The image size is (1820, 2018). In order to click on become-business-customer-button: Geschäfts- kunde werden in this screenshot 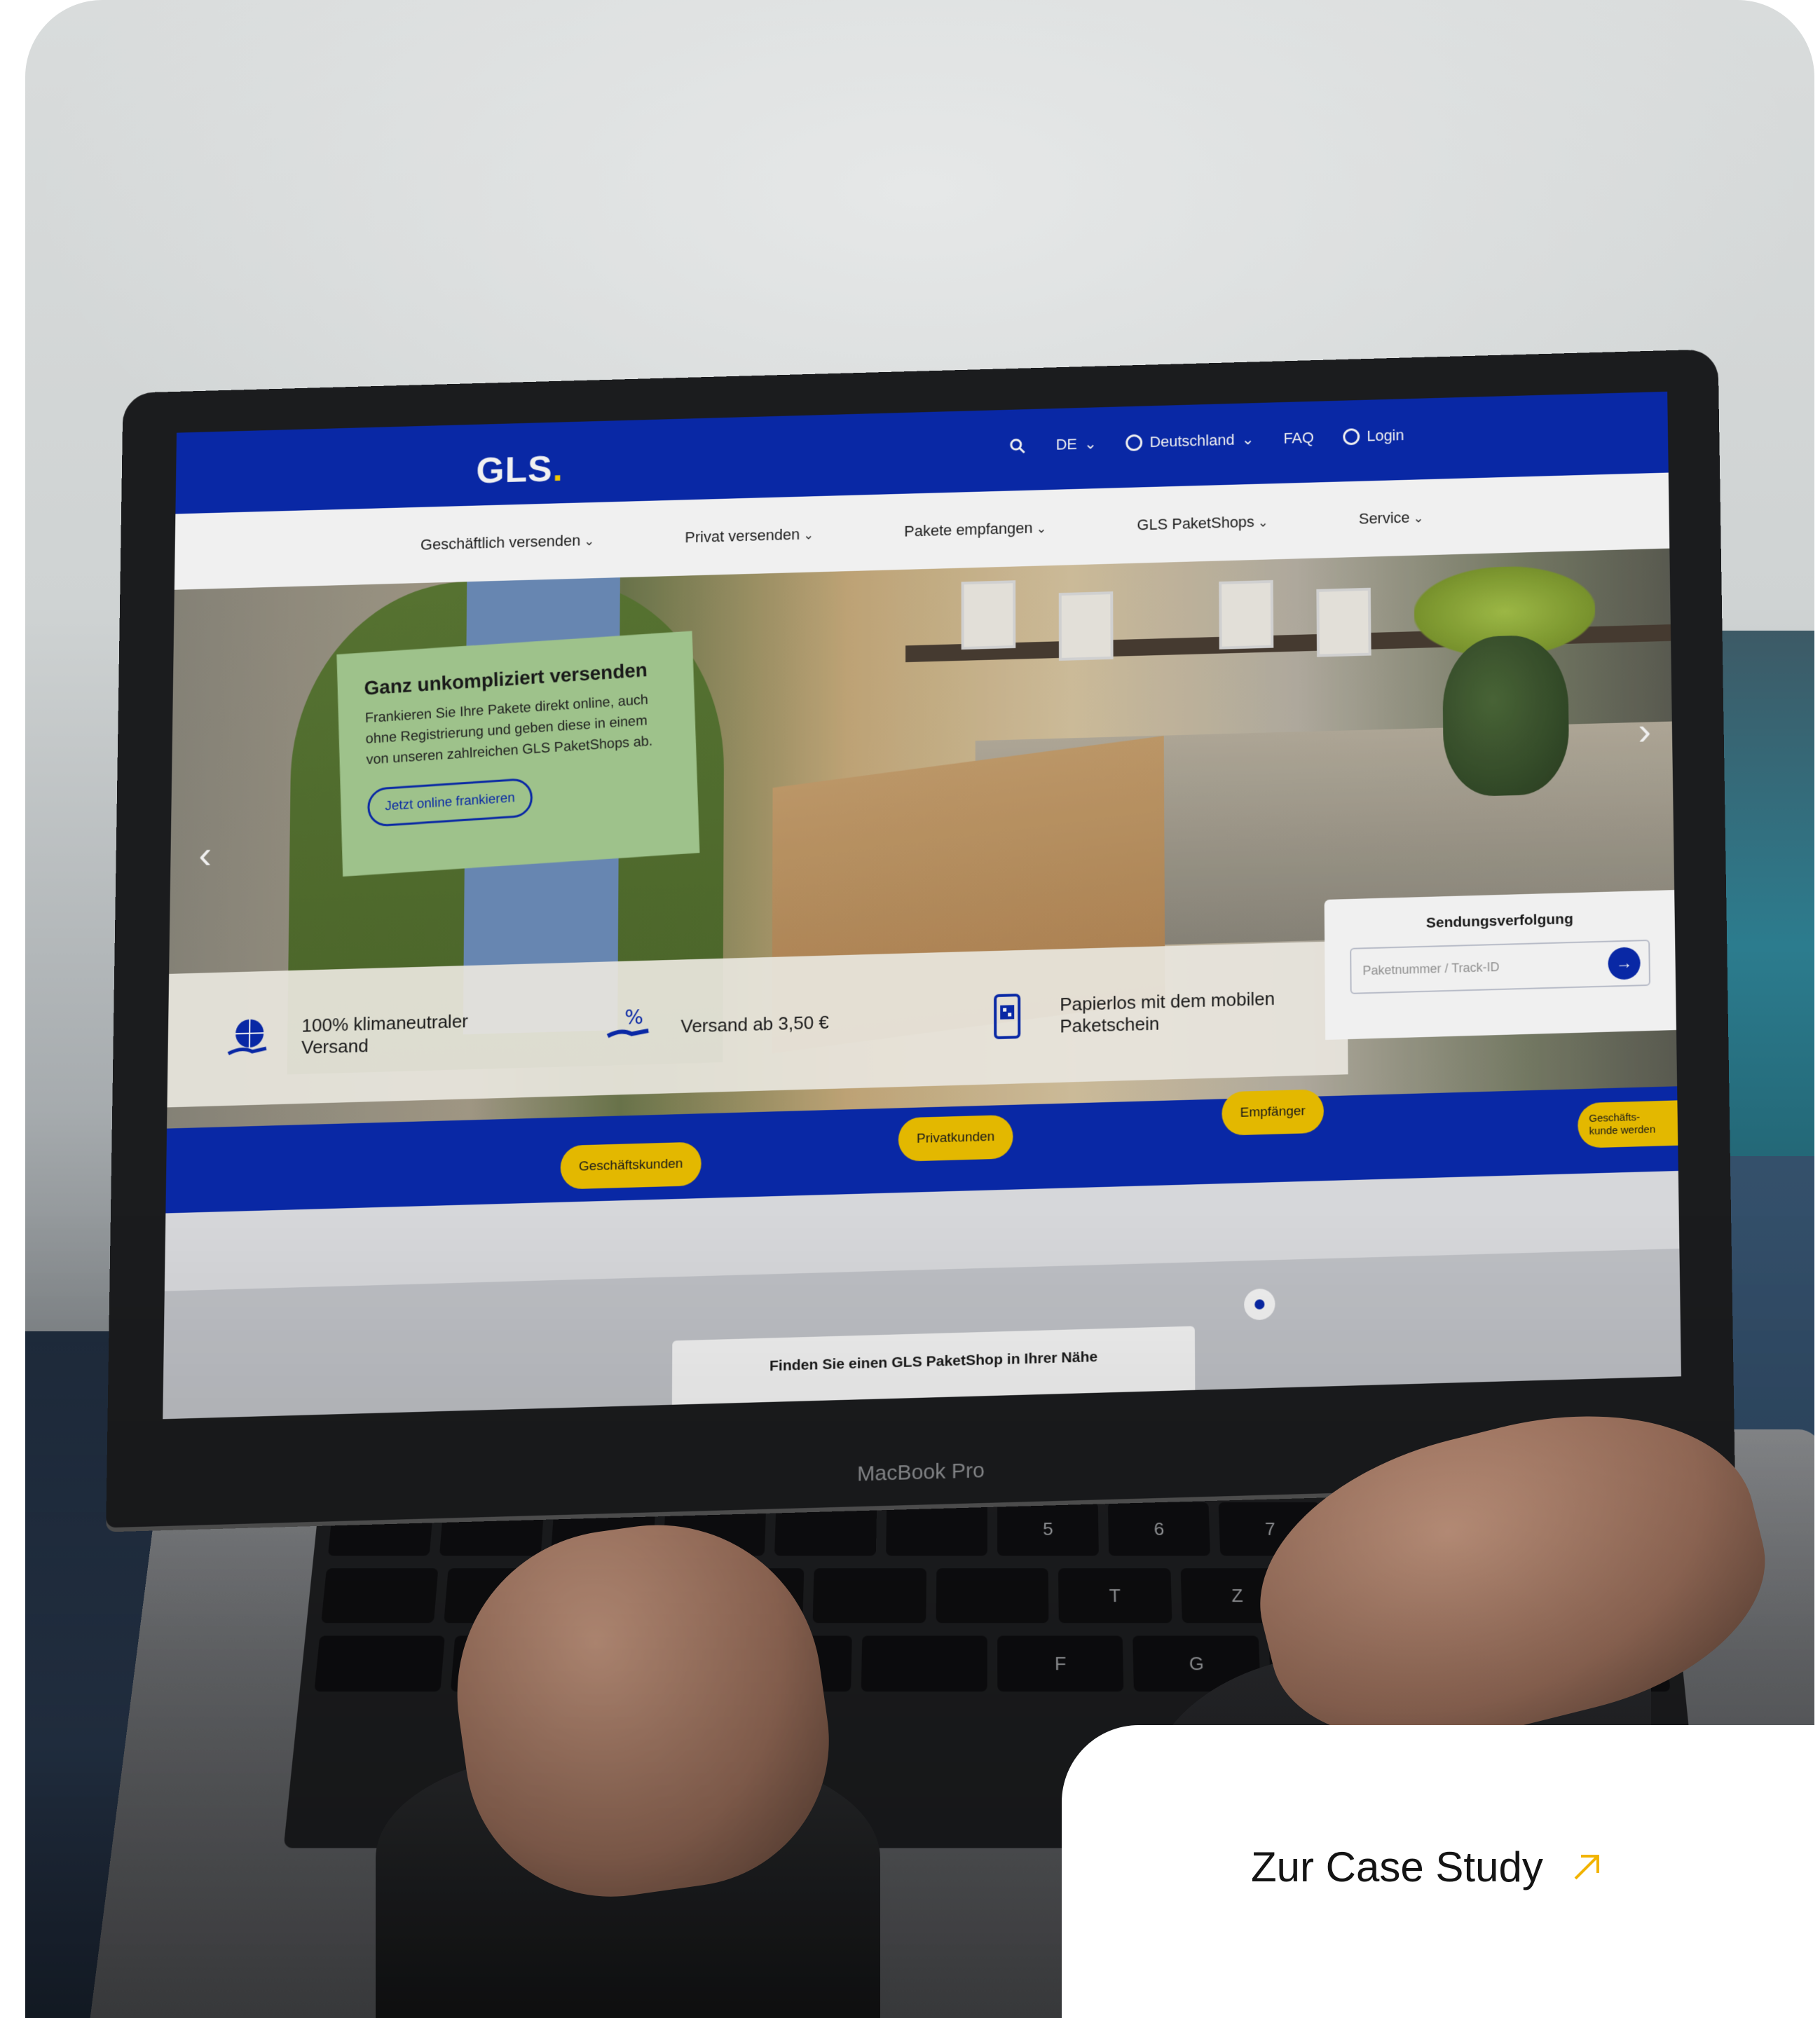, I will do `click(1628, 1124)`.